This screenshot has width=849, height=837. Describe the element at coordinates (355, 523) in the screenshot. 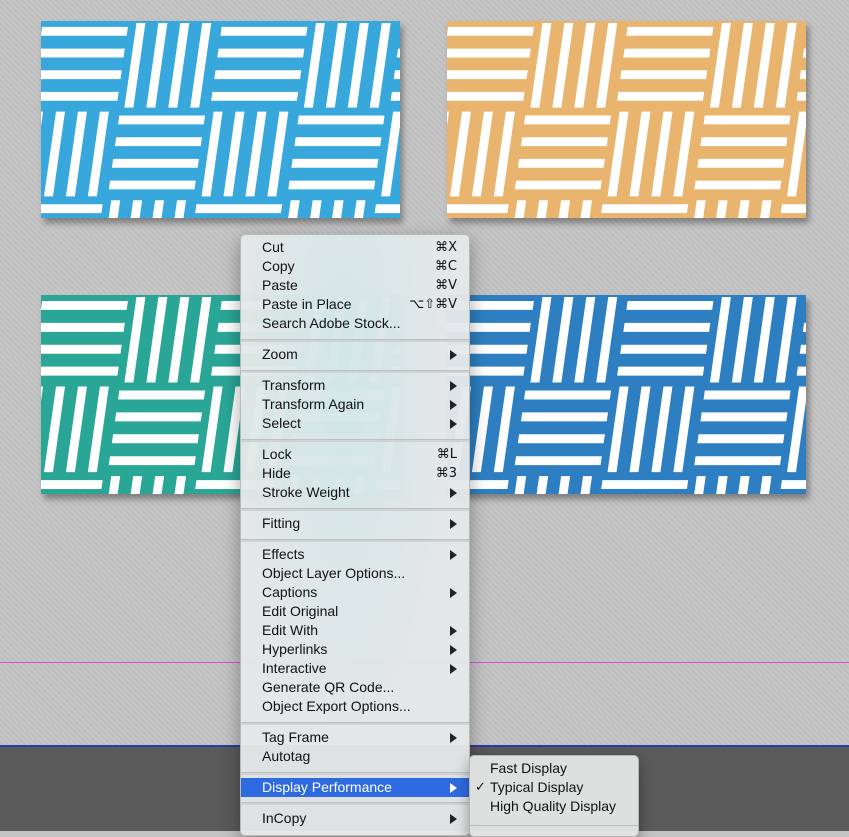

I see `menu-item-fitting: Fitting` at that location.